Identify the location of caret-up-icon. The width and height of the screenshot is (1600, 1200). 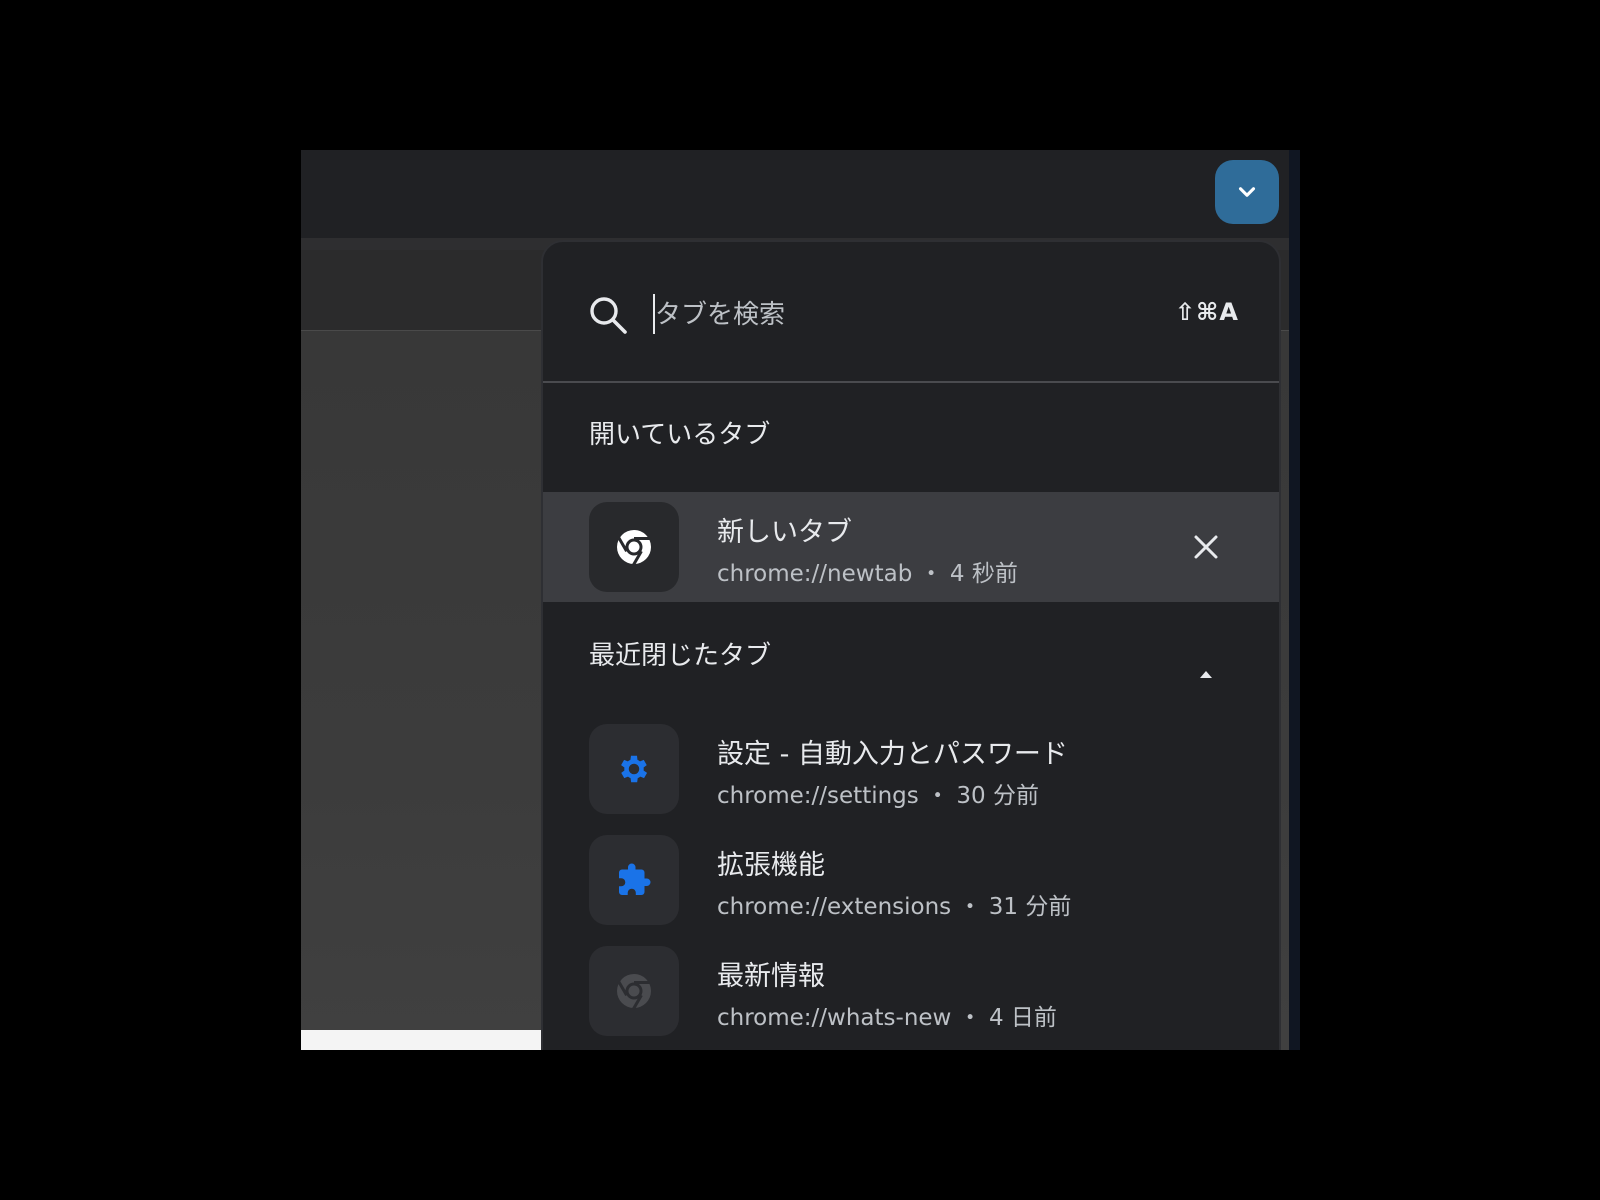
(1206, 674).